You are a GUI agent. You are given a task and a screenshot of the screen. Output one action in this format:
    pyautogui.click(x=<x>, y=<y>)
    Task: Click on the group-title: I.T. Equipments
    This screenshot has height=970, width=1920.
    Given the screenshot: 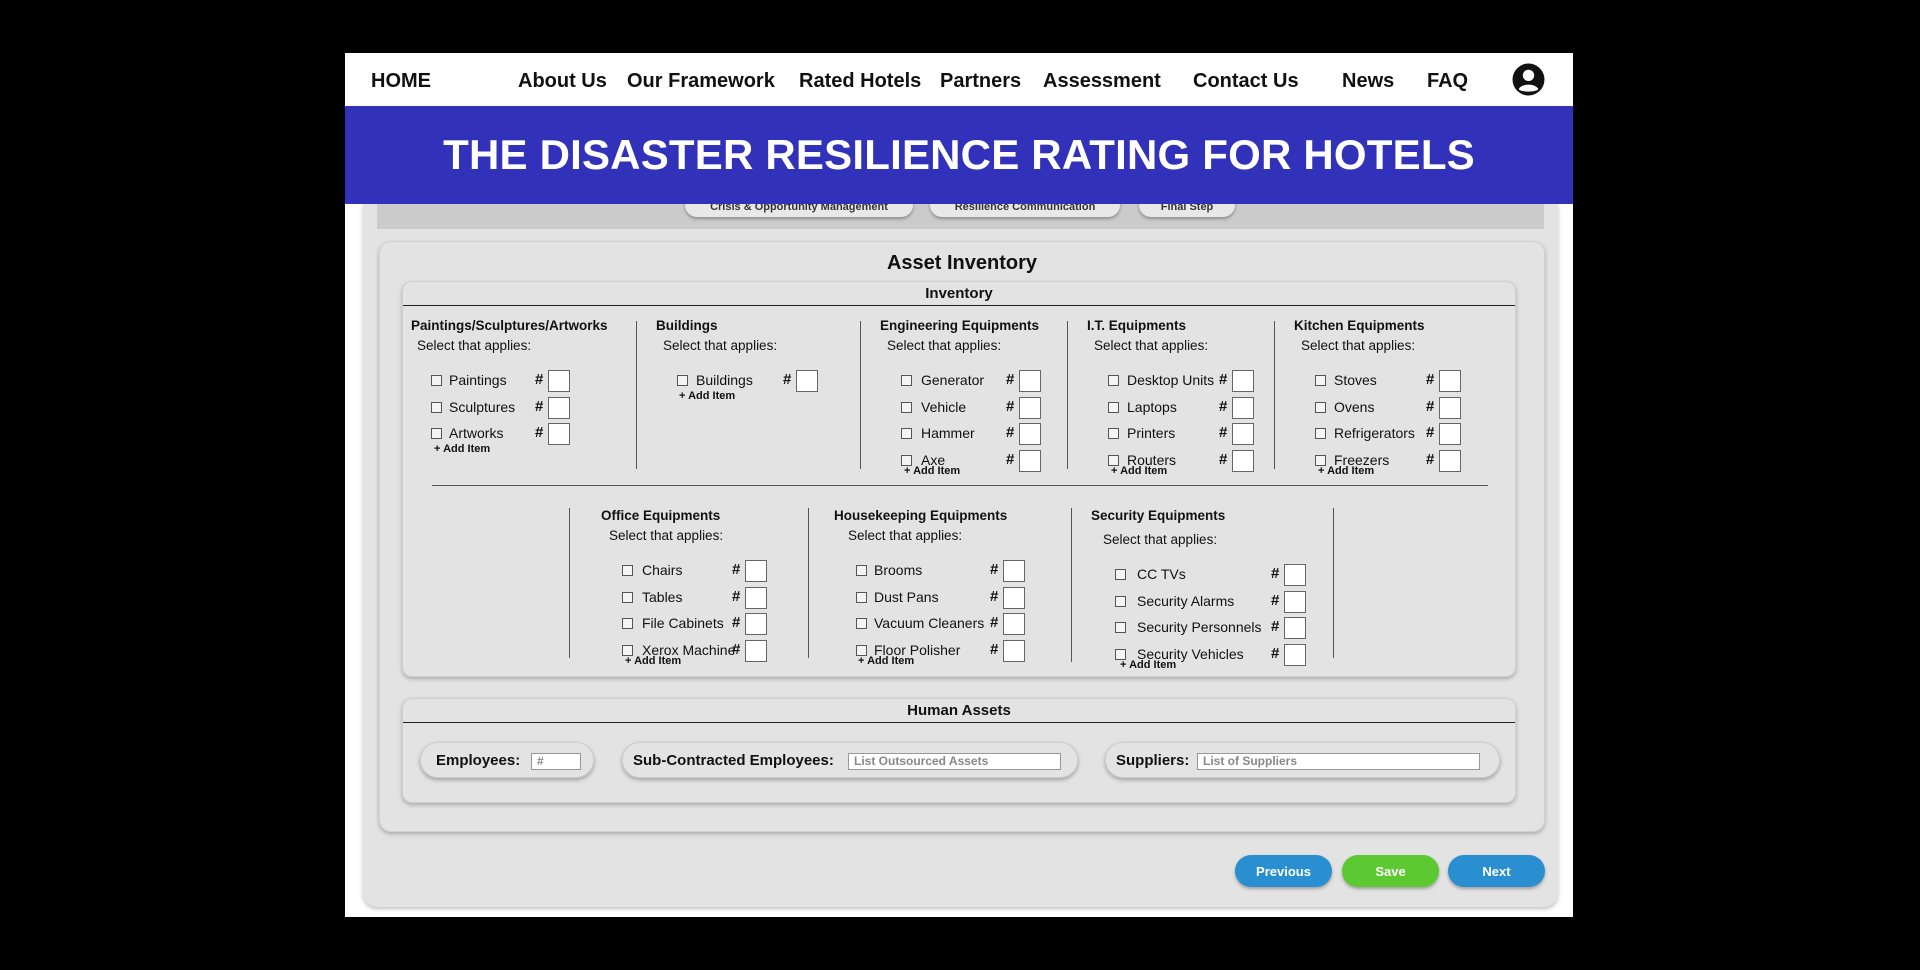 What is the action you would take?
    pyautogui.click(x=1137, y=325)
    